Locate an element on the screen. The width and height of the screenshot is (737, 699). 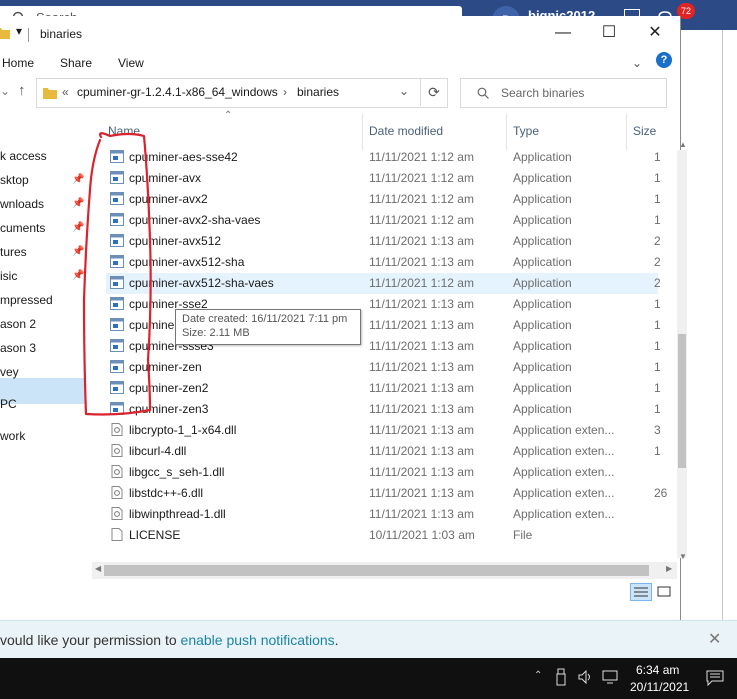
taskbar-date: 20/11/2021 is located at coordinates (659, 687).